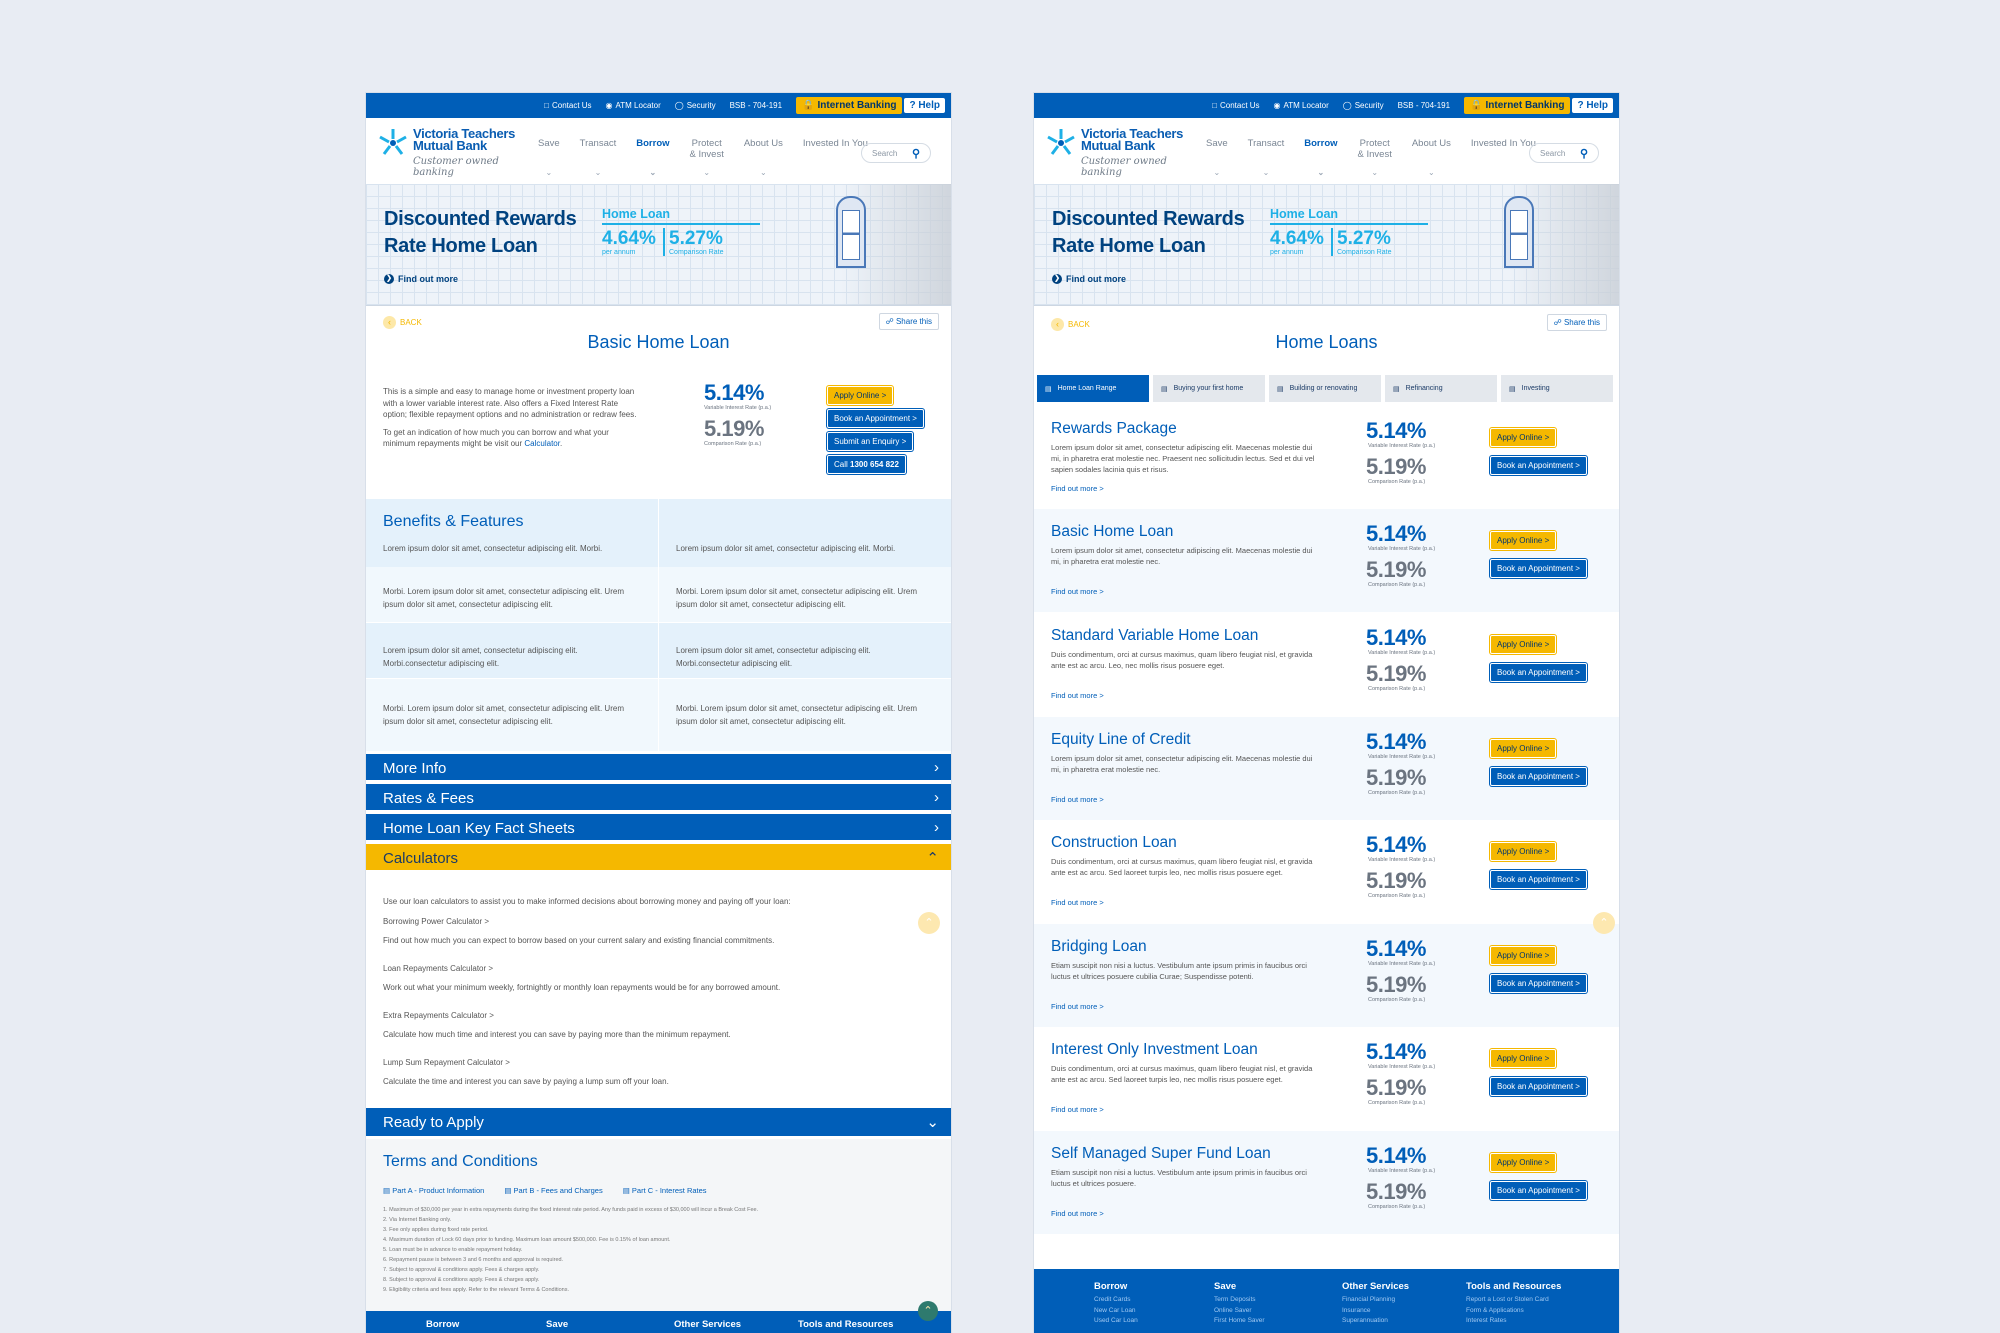  Describe the element at coordinates (928, 1311) in the screenshot. I see `back-to-top-icon: ⌃` at that location.